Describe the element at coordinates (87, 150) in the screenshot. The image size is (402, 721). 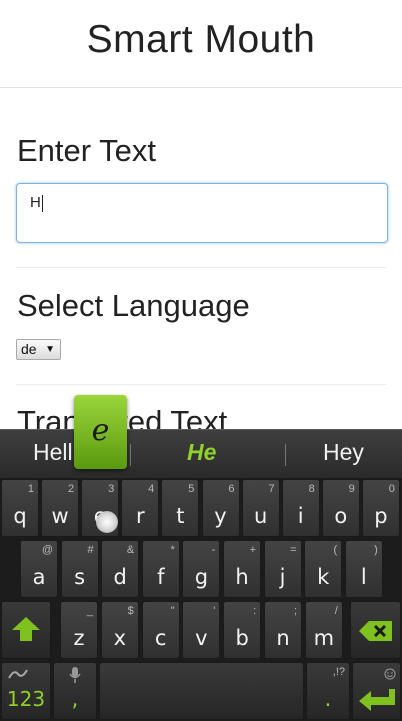
I see `enter-text-title: Enter Text` at that location.